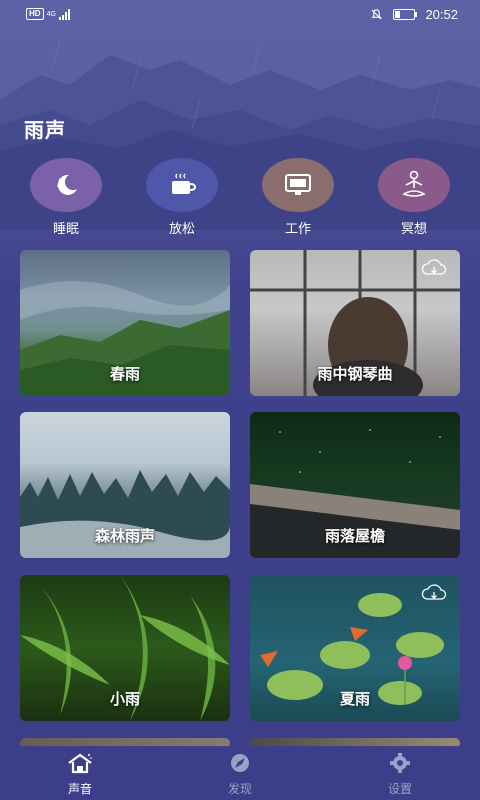 This screenshot has height=800, width=480. I want to click on gear-icon, so click(400, 763).